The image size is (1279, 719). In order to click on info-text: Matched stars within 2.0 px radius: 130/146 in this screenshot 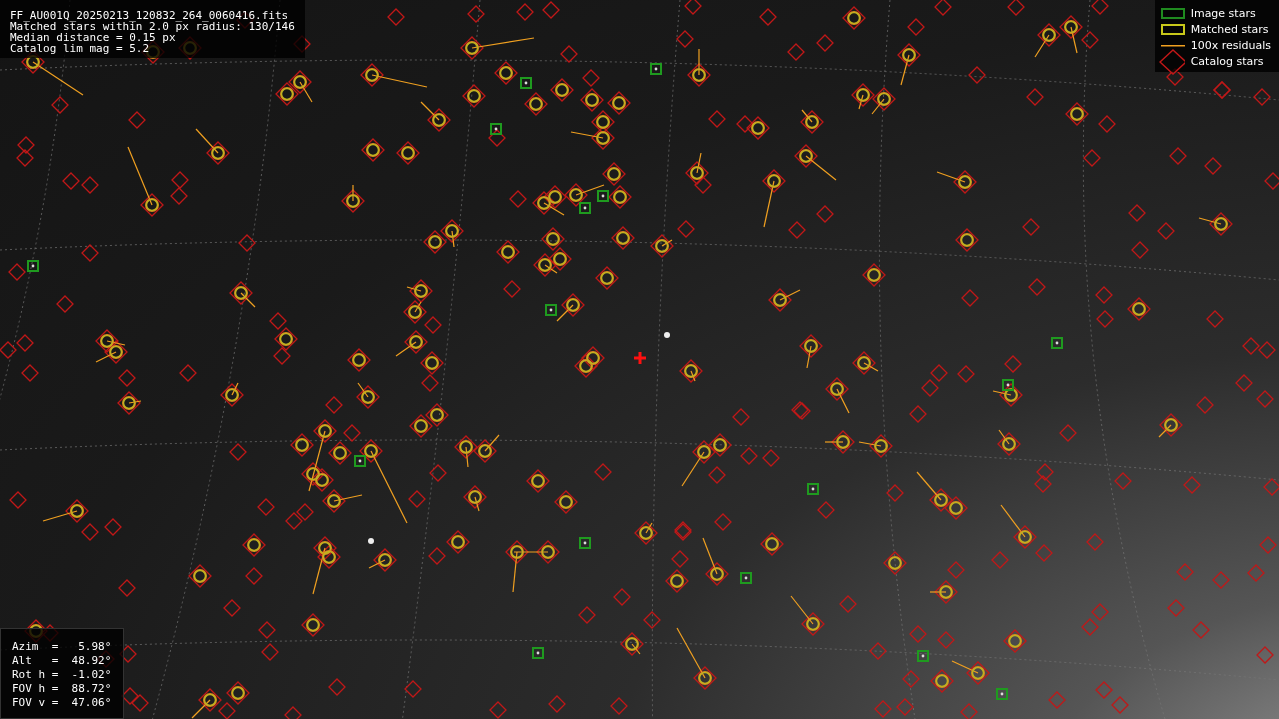, I will do `click(152, 26)`.